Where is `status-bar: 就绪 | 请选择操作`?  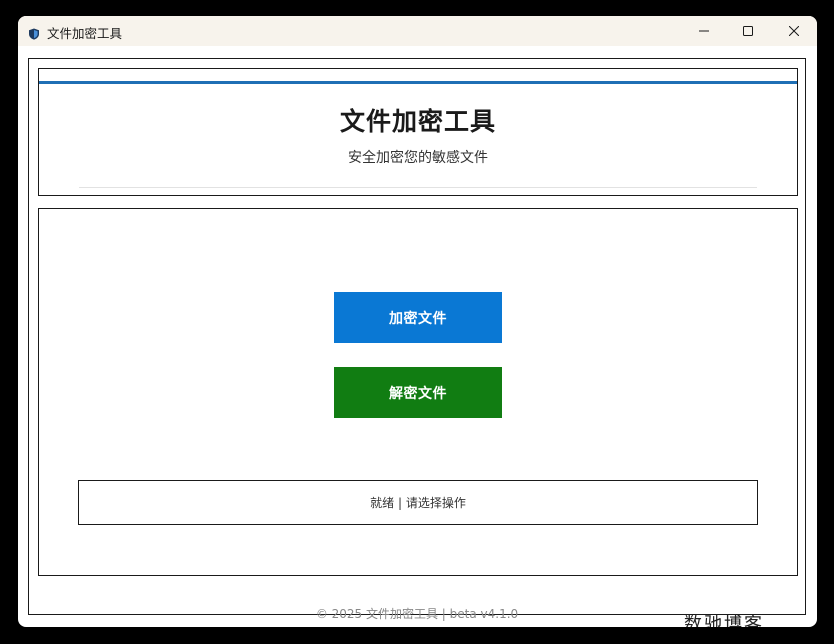
status-bar: 就绪 | 请选择操作 is located at coordinates (418, 502).